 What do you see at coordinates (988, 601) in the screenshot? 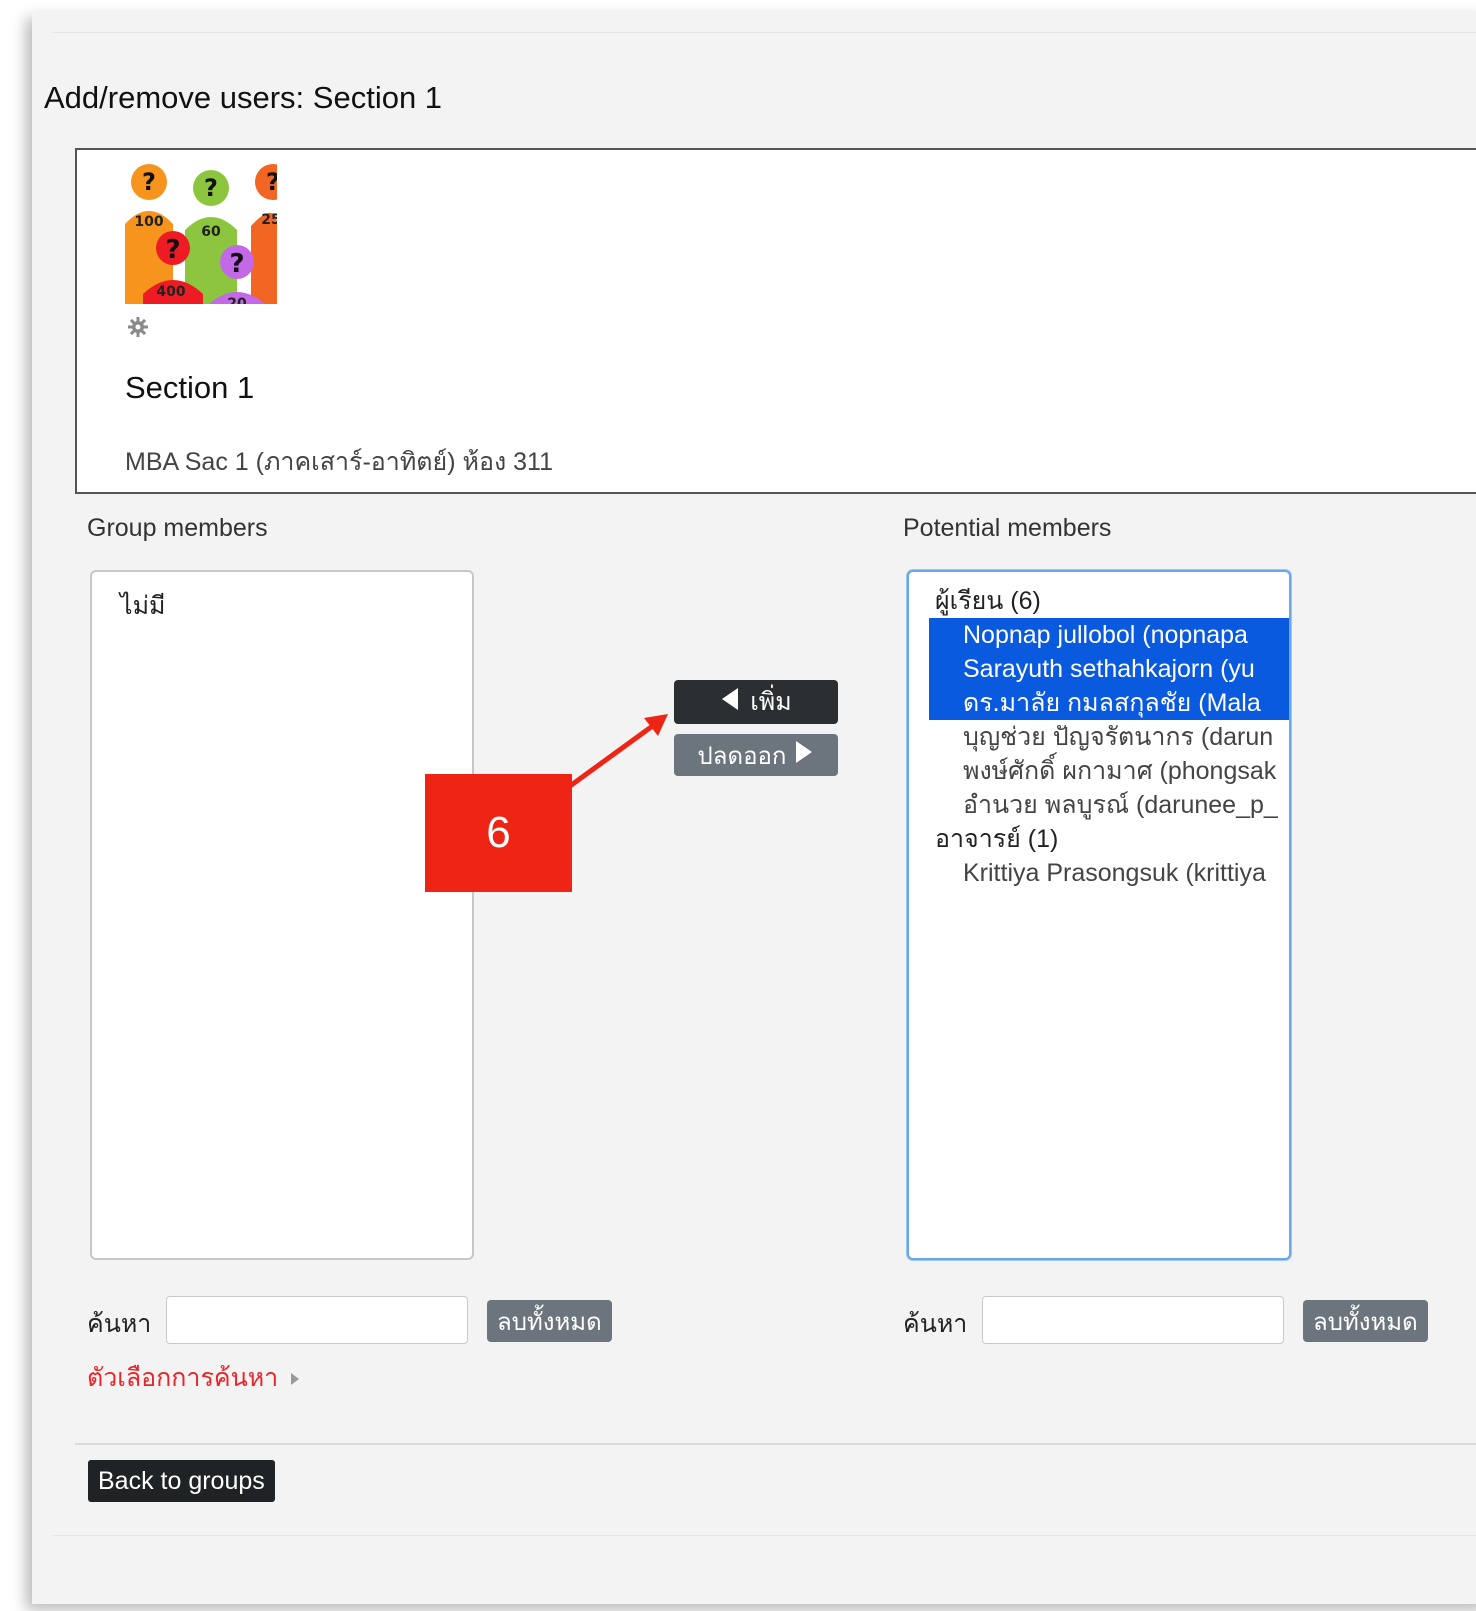
I see `optgroup-students: ผู้เรียน (6)` at bounding box center [988, 601].